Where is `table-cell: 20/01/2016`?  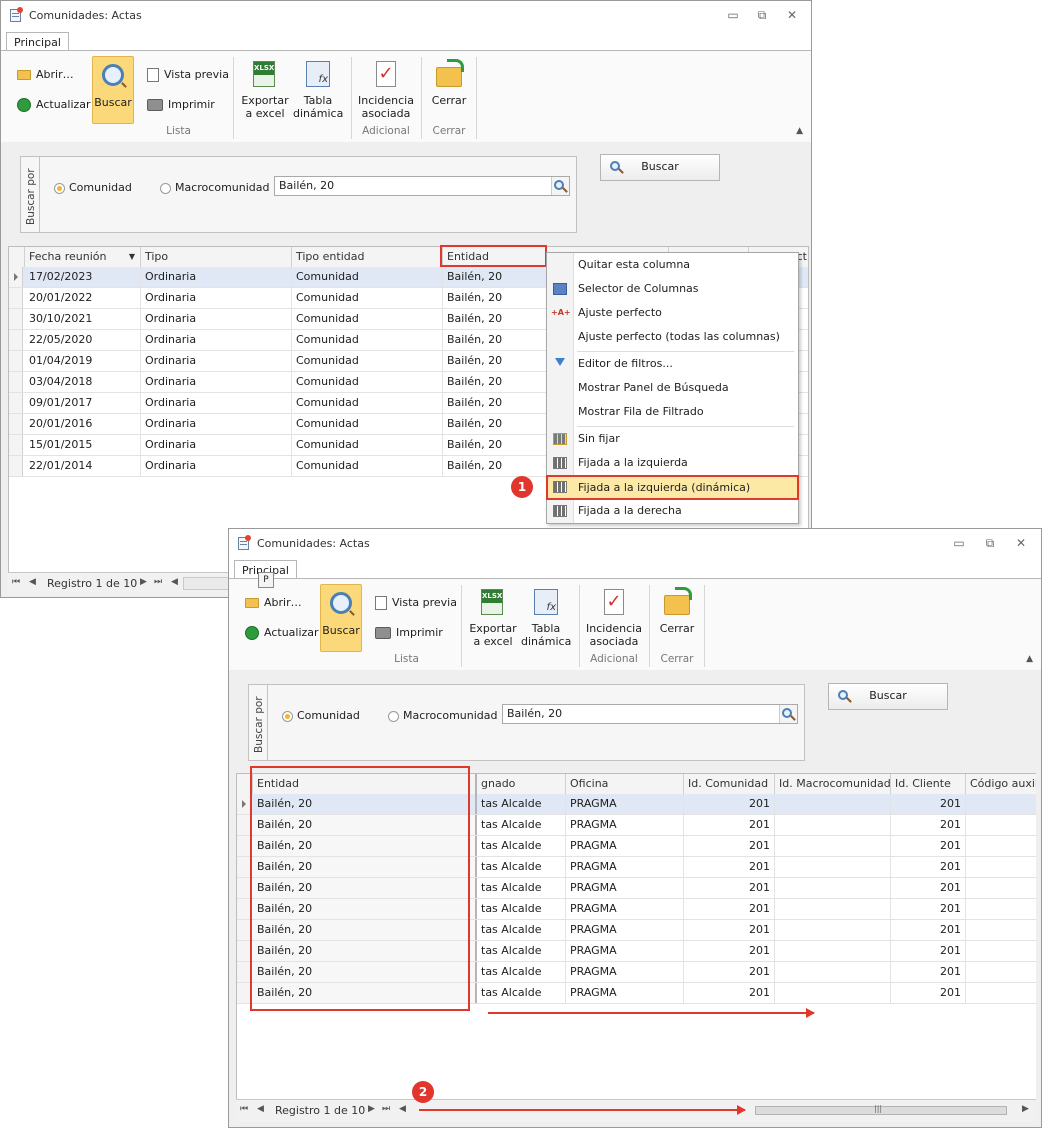
table-cell: 20/01/2016 is located at coordinates (83, 424).